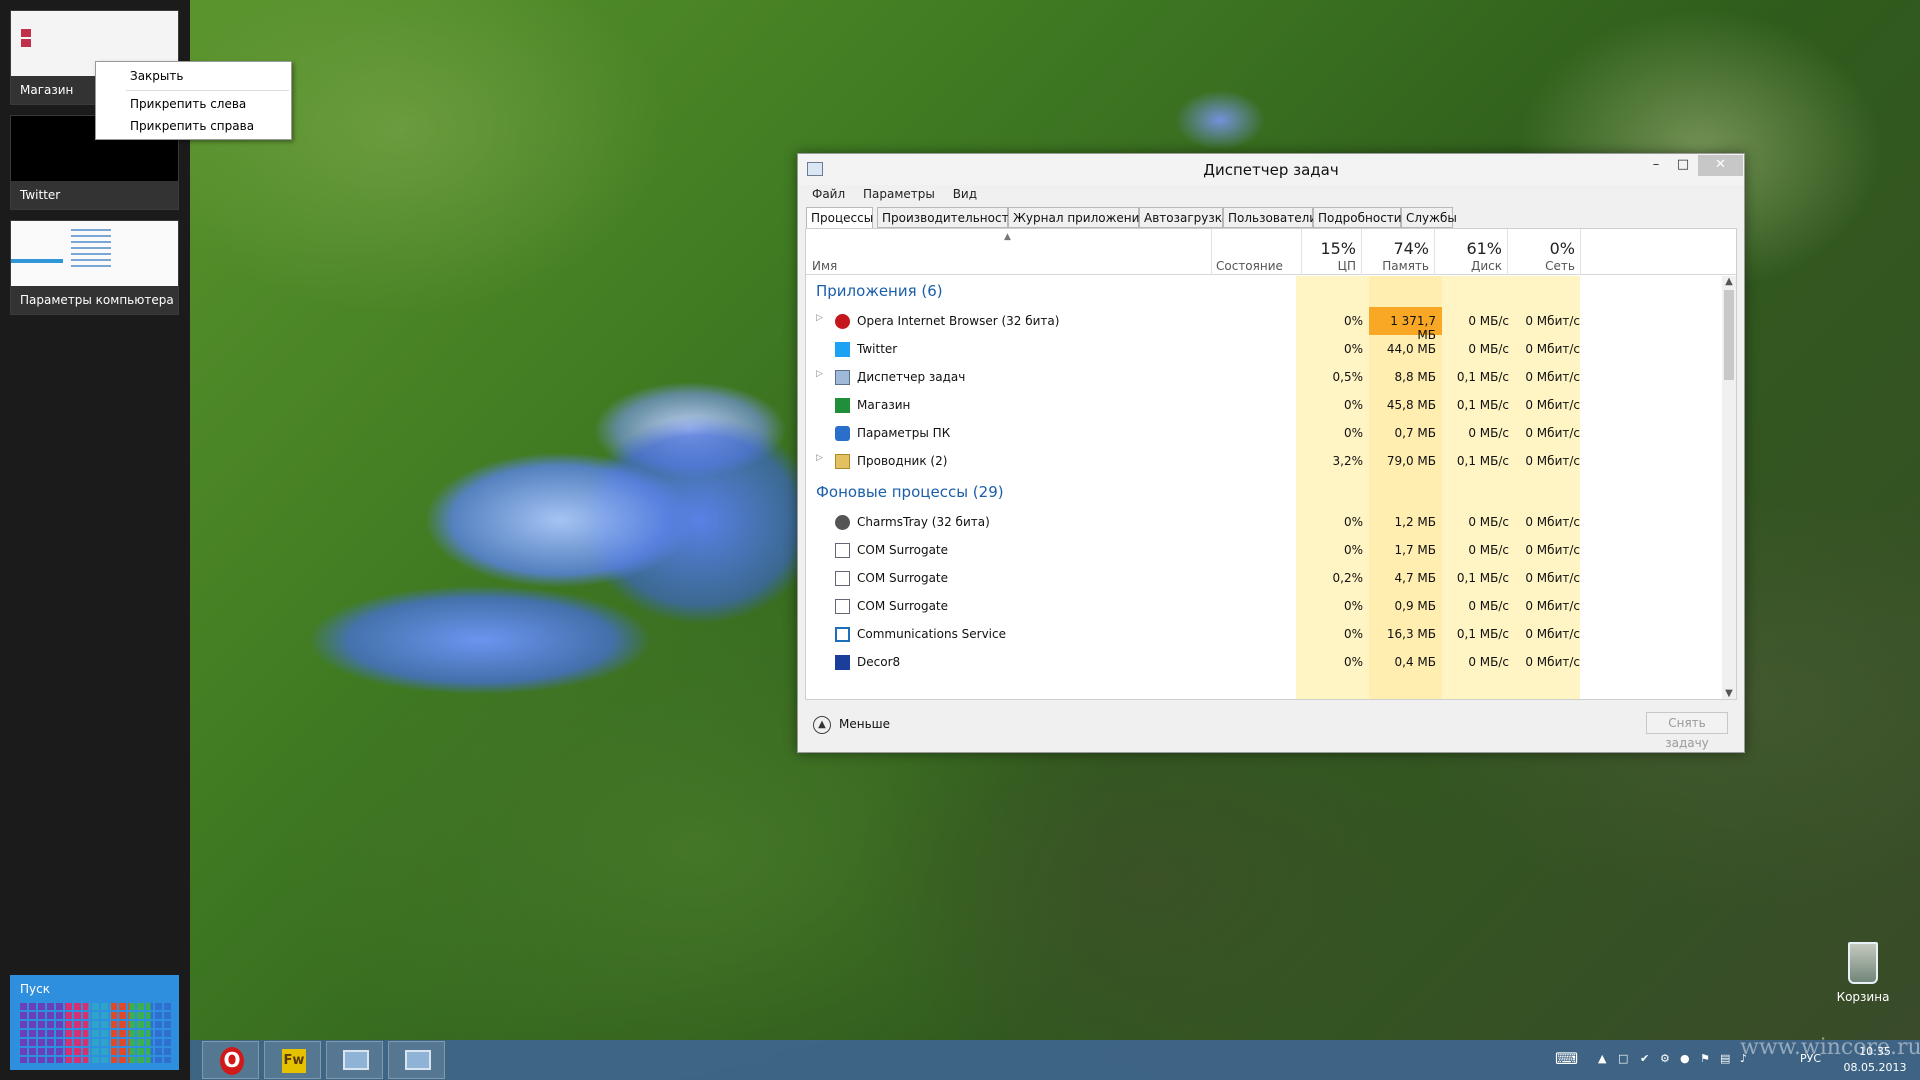  What do you see at coordinates (1326, 248) in the screenshot?
I see `column-header-cpu-pct: 15%` at bounding box center [1326, 248].